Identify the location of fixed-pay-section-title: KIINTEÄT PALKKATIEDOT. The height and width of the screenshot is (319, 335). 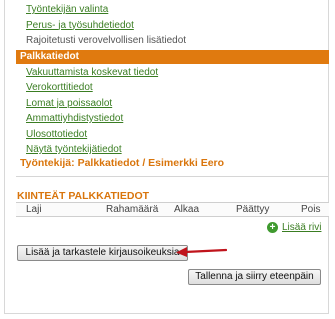
(83, 196).